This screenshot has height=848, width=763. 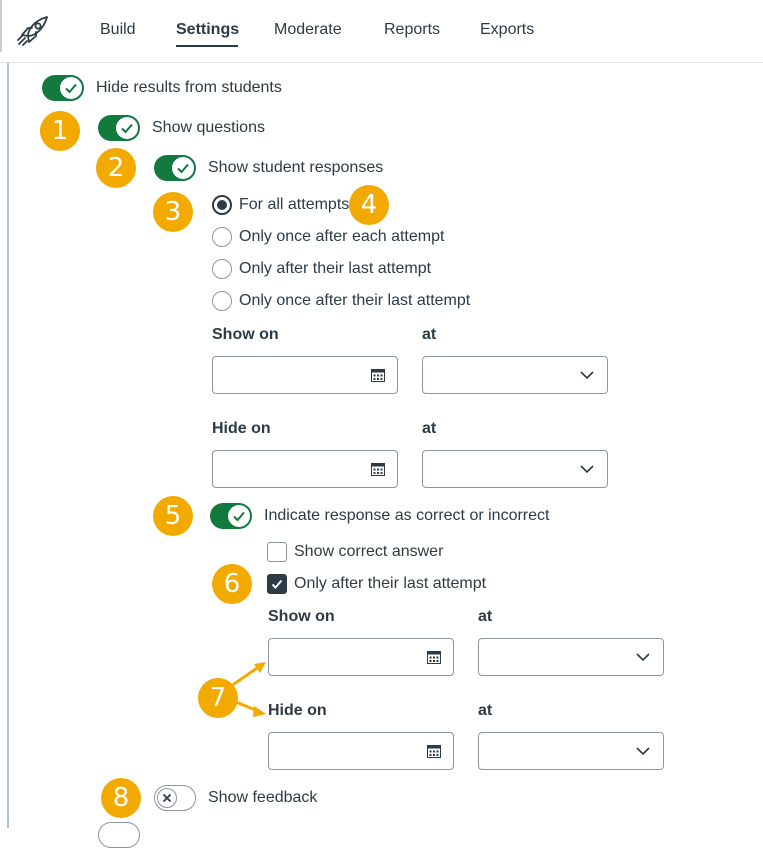 I want to click on hide-results-label: Hide results from students, so click(x=189, y=87).